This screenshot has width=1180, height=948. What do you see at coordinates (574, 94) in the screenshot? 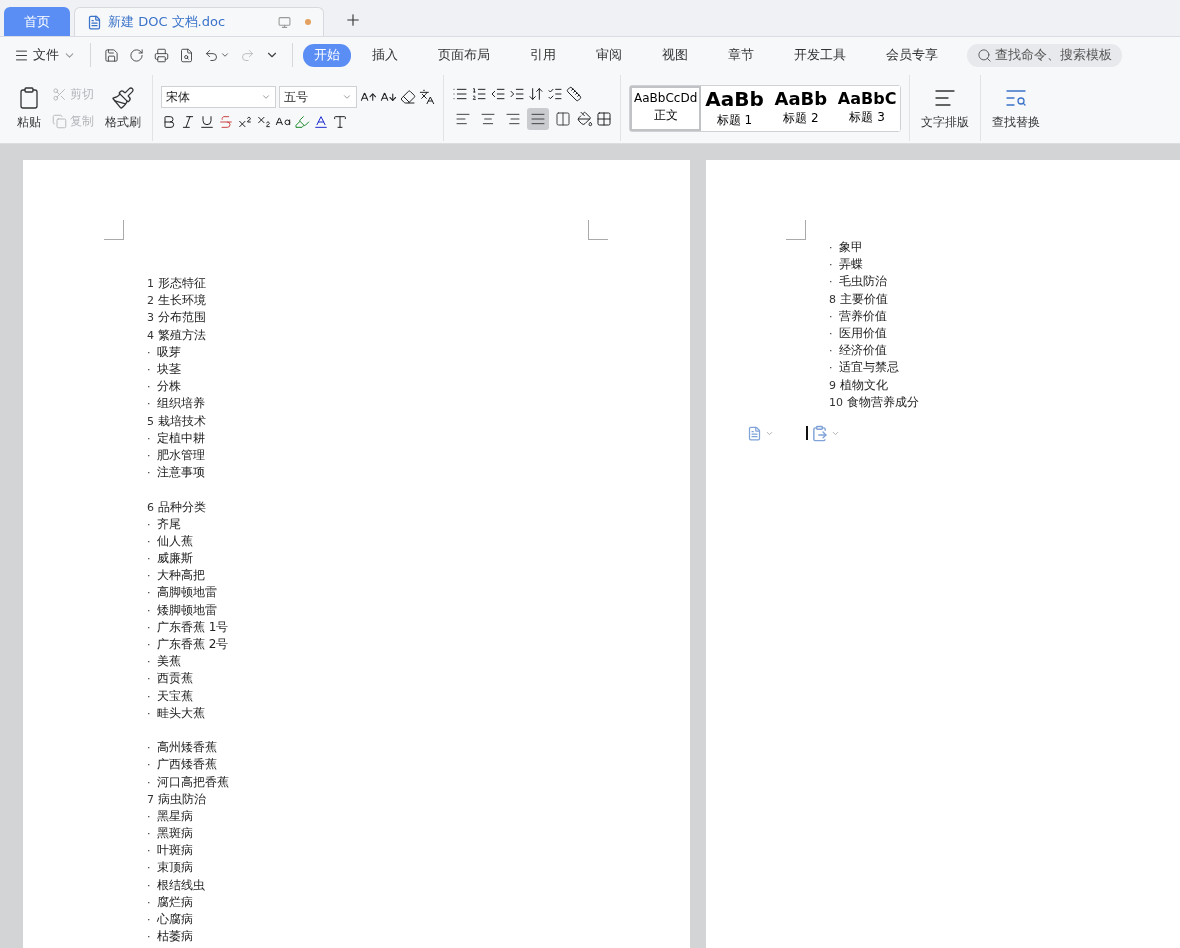
I see `ruler-icon` at bounding box center [574, 94].